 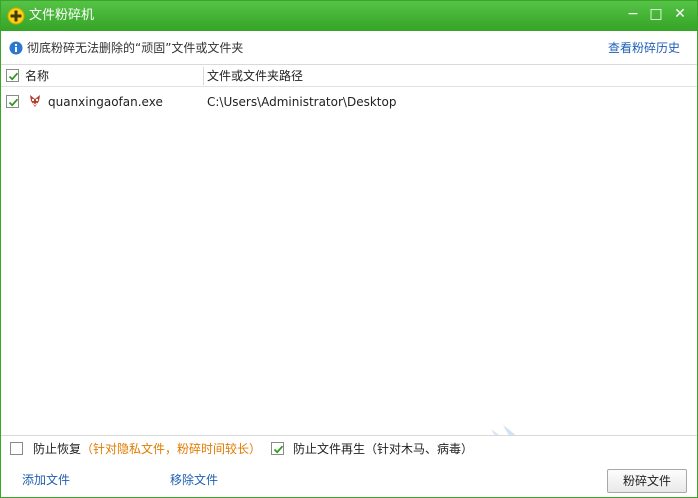 I want to click on app-plus-icon, so click(x=16, y=16).